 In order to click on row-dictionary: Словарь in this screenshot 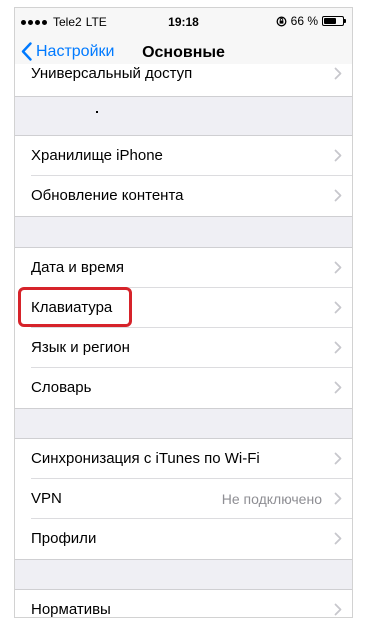, I will do `click(183, 388)`.